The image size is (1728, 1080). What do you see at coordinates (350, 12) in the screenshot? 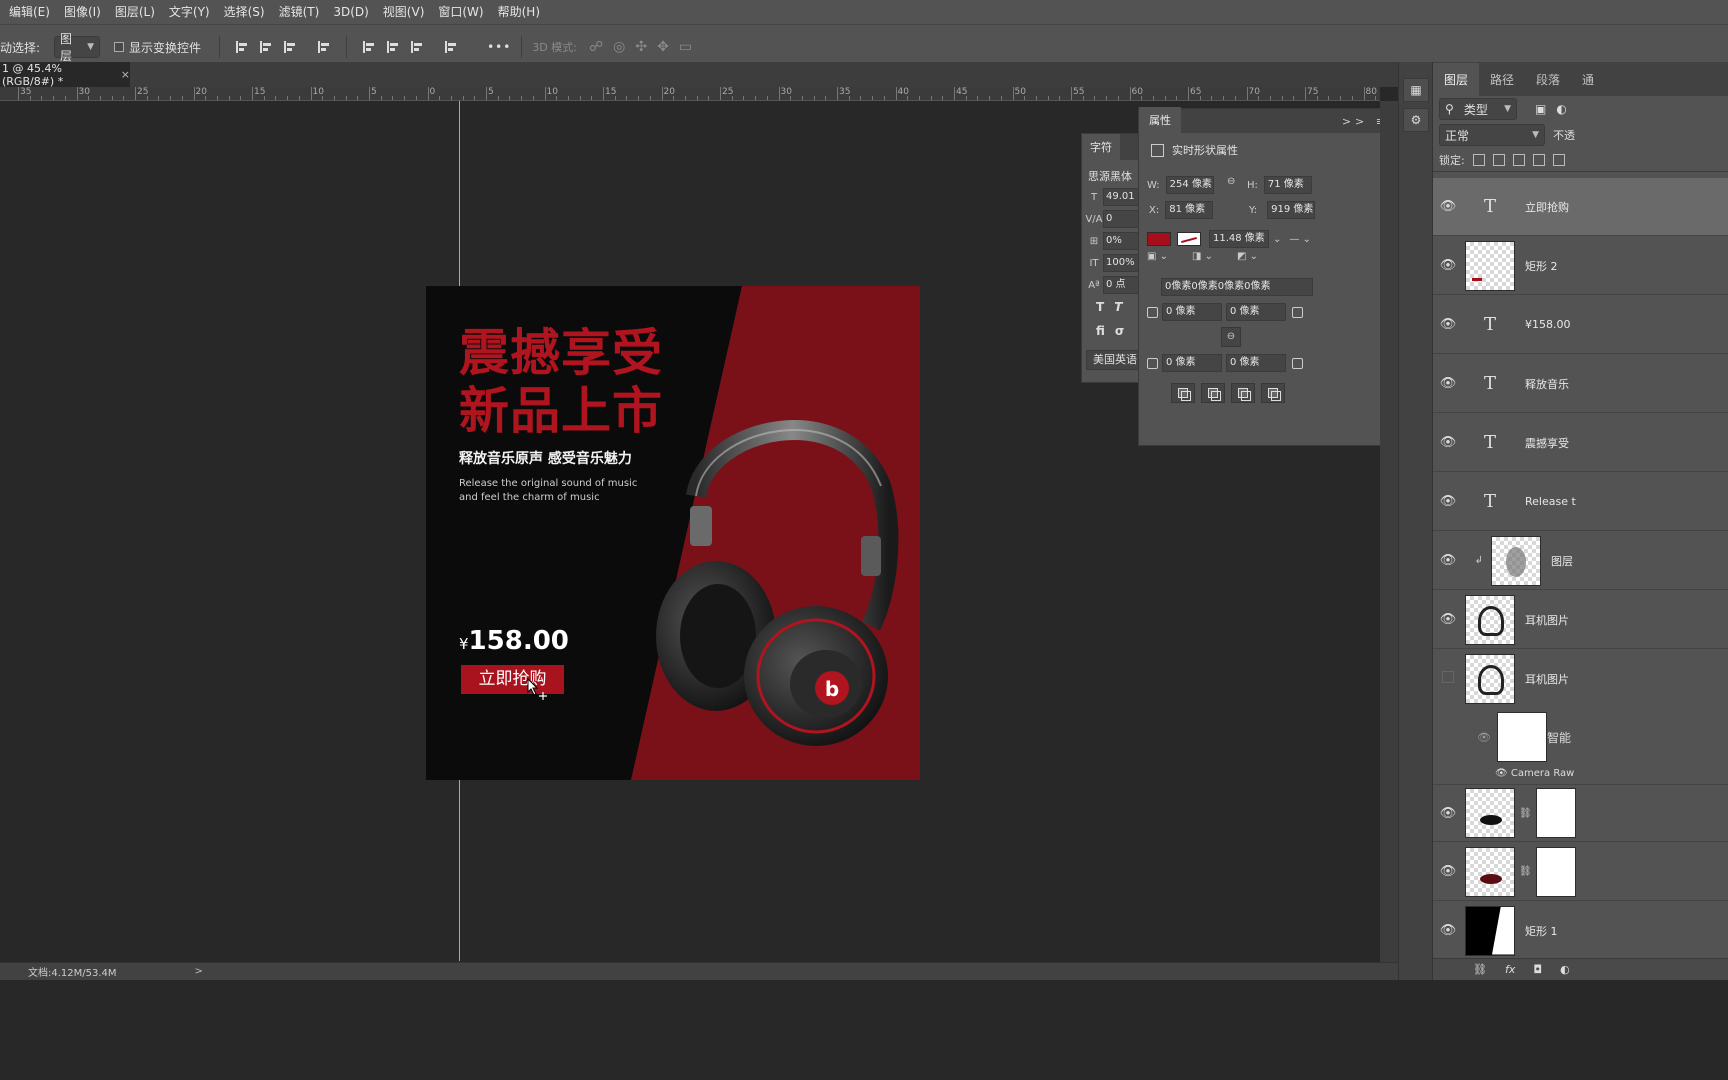
I see `menu-3d: 3D(D)` at bounding box center [350, 12].